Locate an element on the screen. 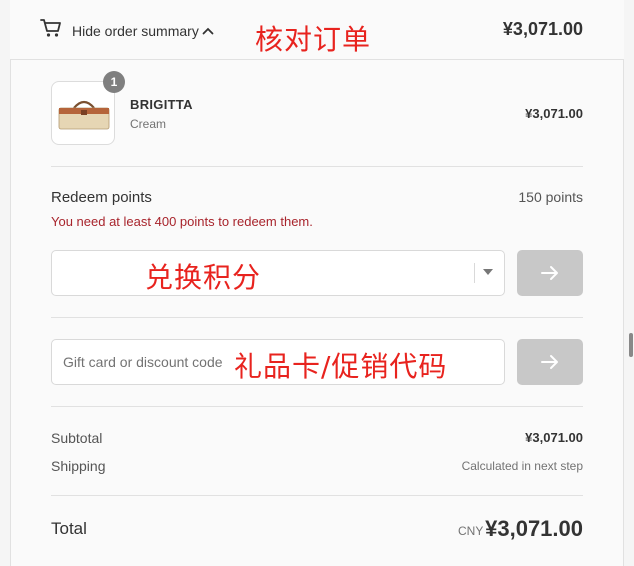 The width and height of the screenshot is (634, 566). header-total-price: ¥3,071.00 is located at coordinates (542, 29).